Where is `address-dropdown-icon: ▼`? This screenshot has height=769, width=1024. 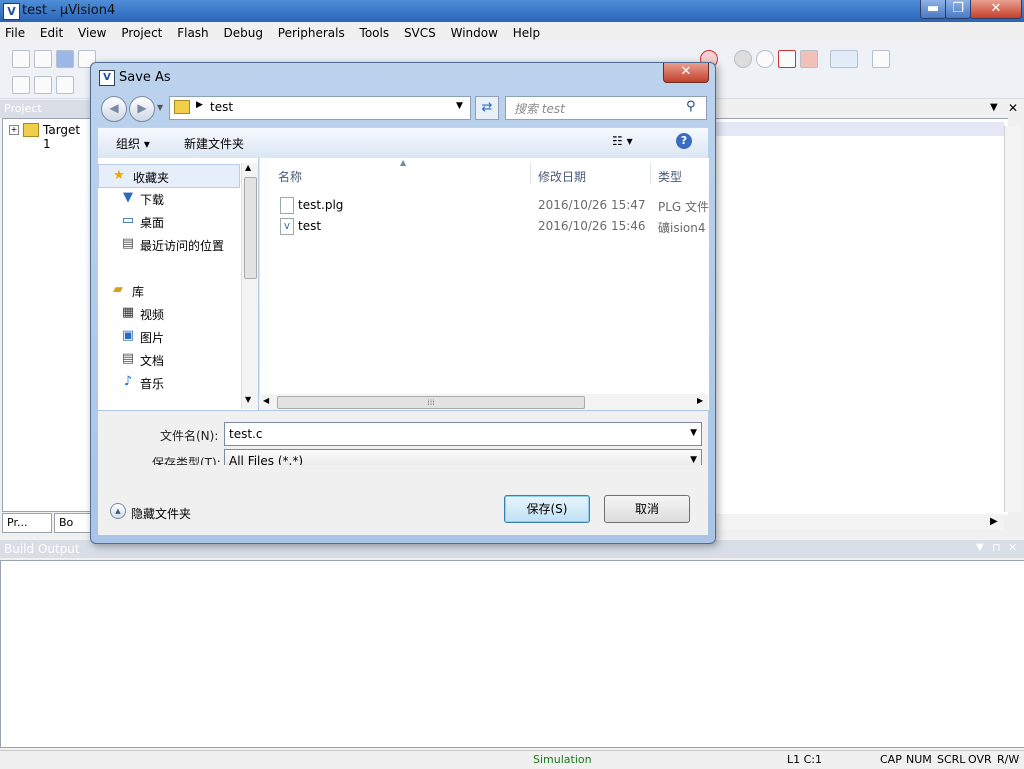
address-dropdown-icon: ▼ is located at coordinates (459, 106).